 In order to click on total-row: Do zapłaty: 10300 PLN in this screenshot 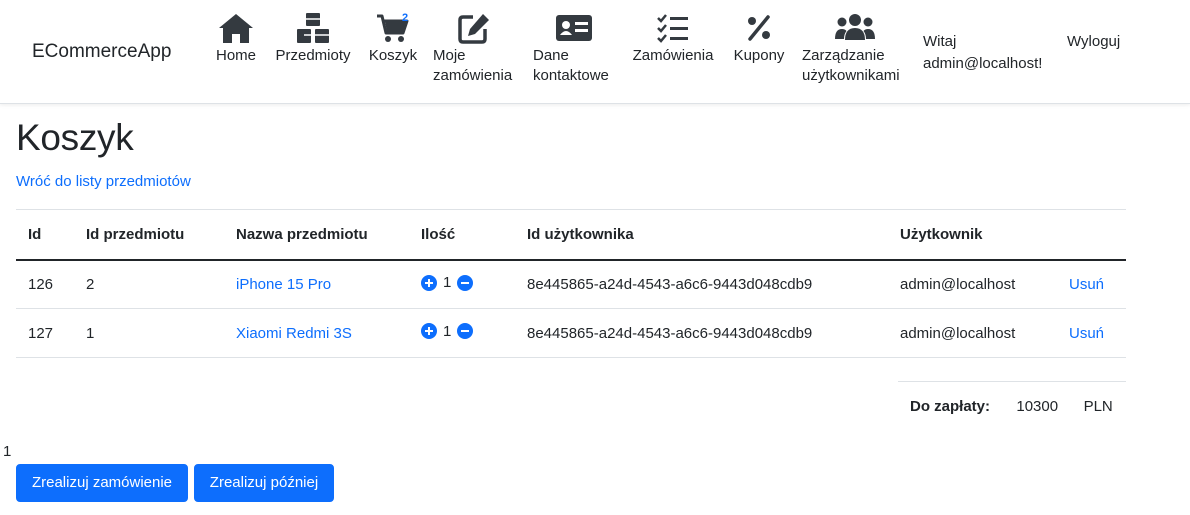, I will do `click(1012, 407)`.